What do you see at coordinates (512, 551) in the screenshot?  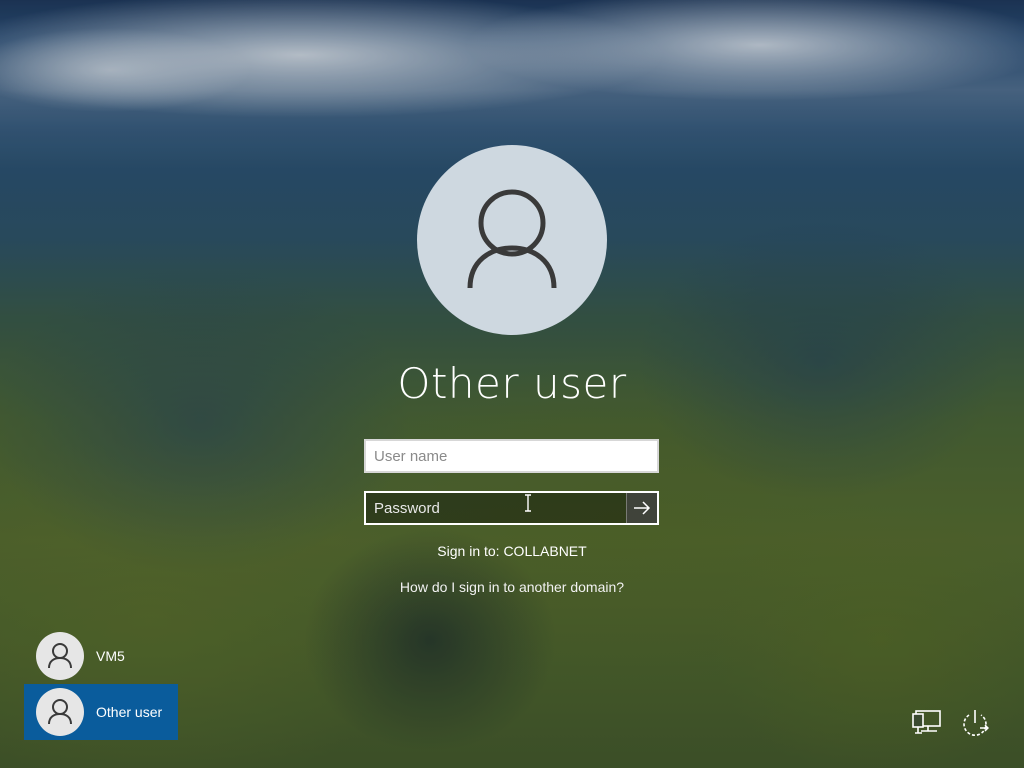 I see `sign-in-domain-label: Sign in to: COLLABNET` at bounding box center [512, 551].